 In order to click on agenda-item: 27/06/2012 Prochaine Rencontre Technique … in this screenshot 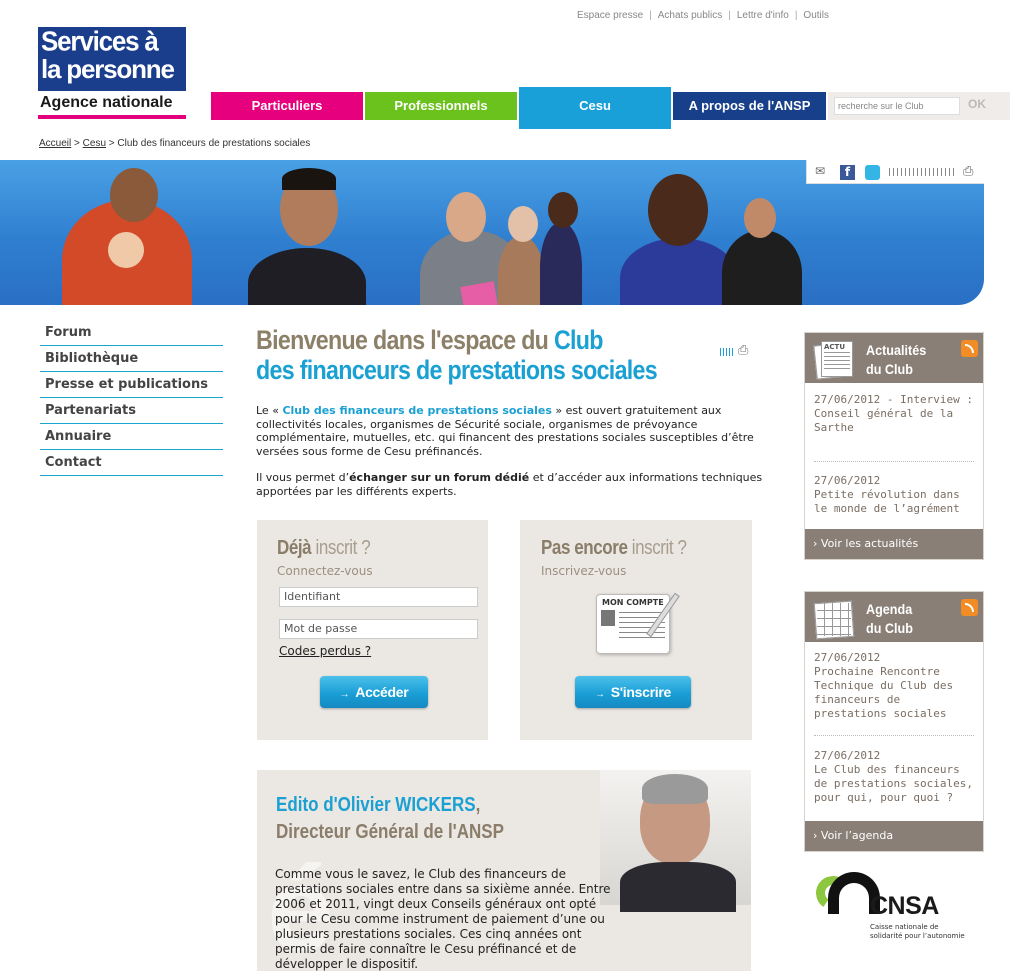, I will do `click(894, 686)`.